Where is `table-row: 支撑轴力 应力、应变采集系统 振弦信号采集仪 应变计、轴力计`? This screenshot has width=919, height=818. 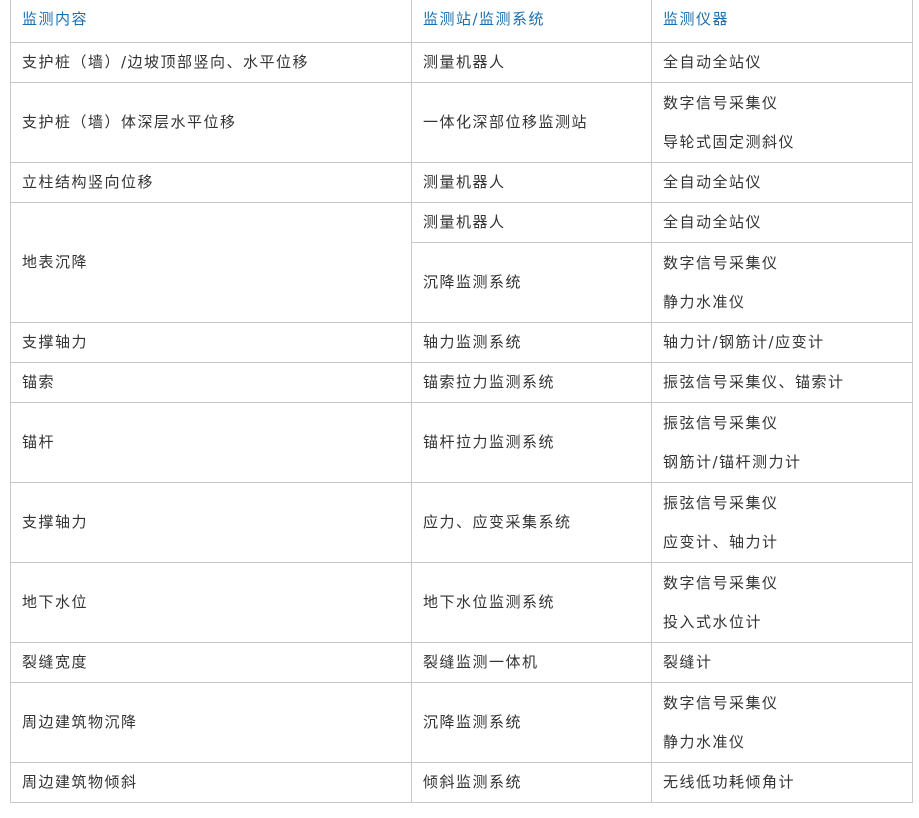 table-row: 支撑轴力 应力、应变采集系统 振弦信号采集仪 应变计、轴力计 is located at coordinates (461, 522).